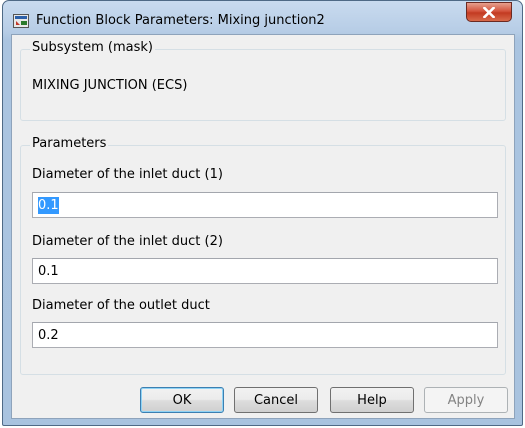  I want to click on inlet-duct-1-input: 0.1, so click(265, 205).